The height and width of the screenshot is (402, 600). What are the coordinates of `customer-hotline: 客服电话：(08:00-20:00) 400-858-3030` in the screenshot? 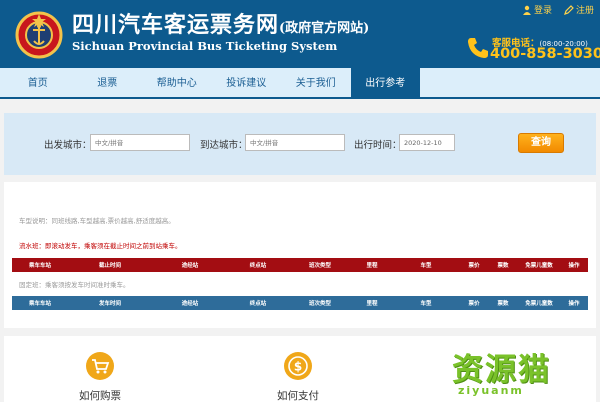 It's located at (533, 50).